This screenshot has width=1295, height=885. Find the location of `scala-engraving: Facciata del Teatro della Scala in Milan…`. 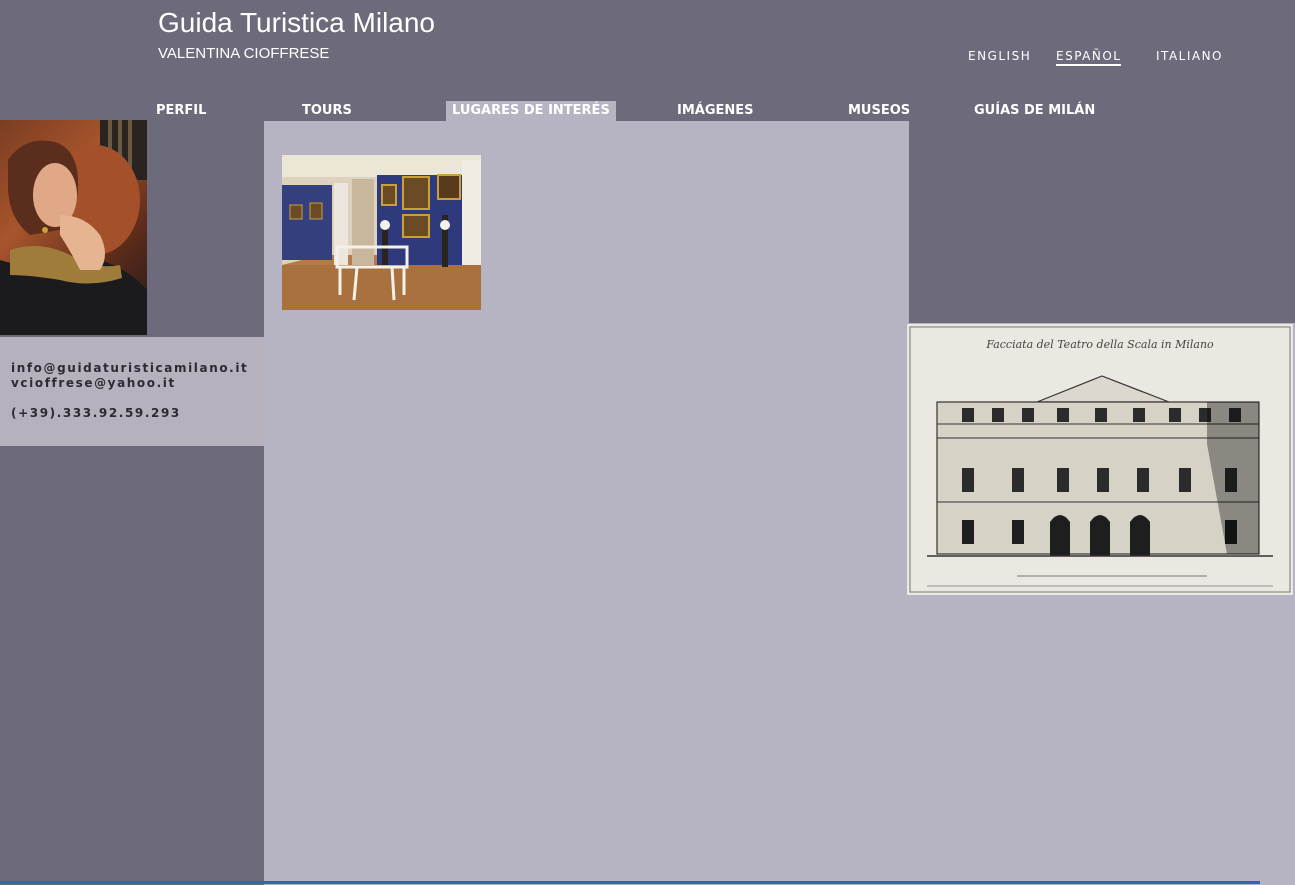

scala-engraving: Facciata del Teatro della Scala in Milan… is located at coordinates (1100, 459).